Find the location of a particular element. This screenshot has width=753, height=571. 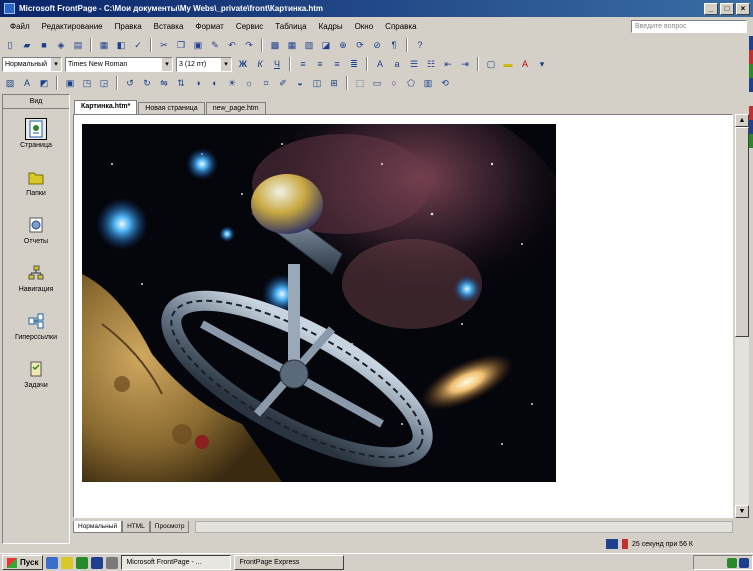

dropdown-icon: ▾ is located at coordinates (542, 64).